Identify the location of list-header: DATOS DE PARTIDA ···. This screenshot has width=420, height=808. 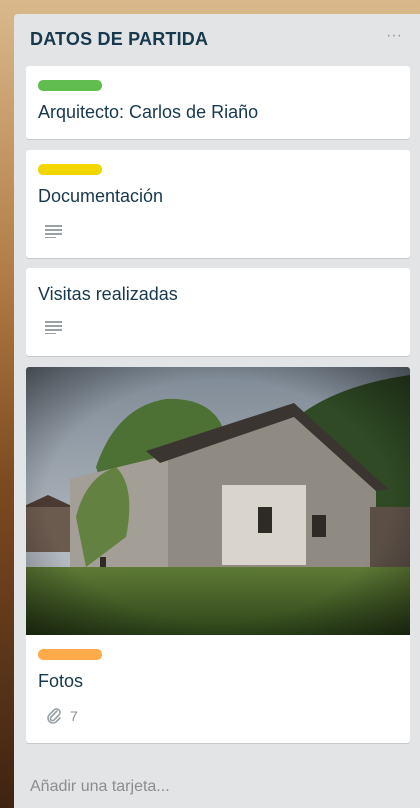
(217, 38).